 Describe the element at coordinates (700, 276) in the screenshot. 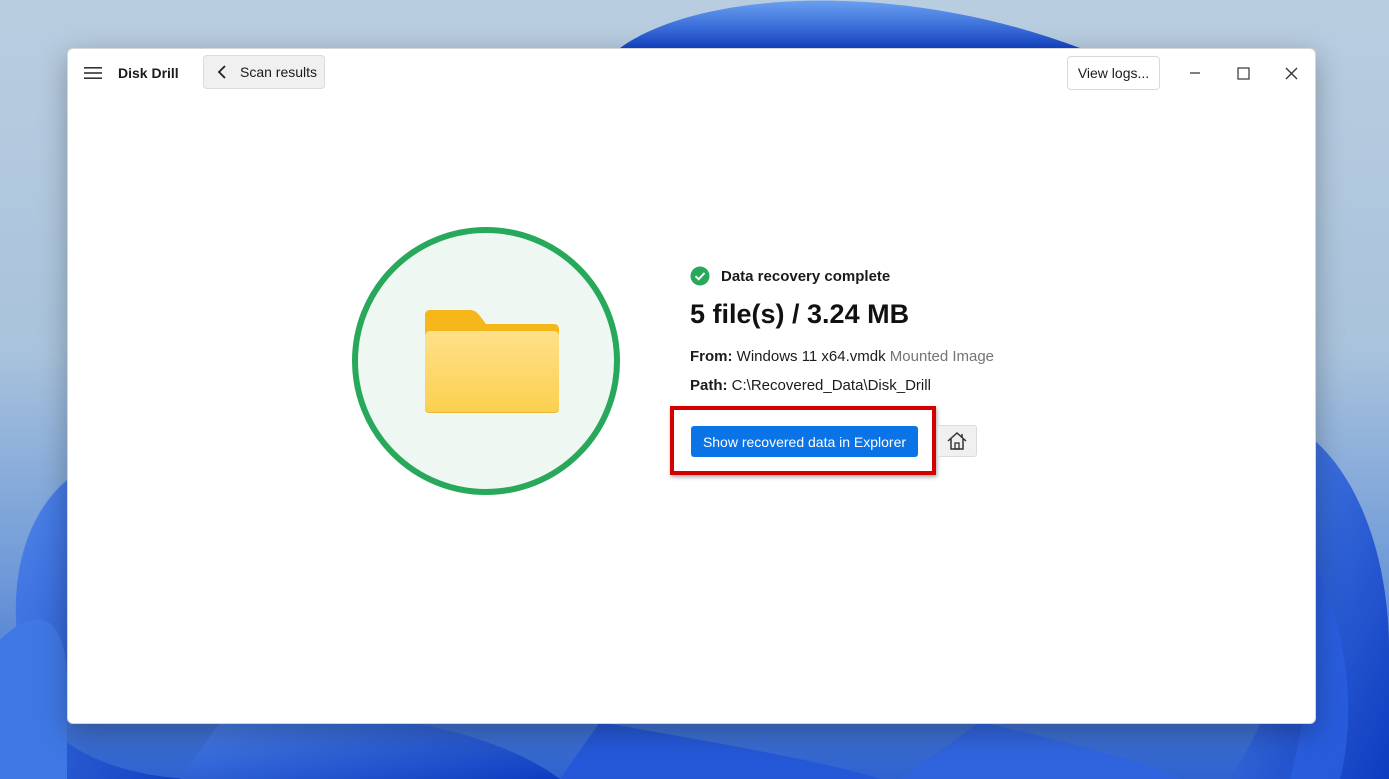

I see `check-circle-icon` at that location.